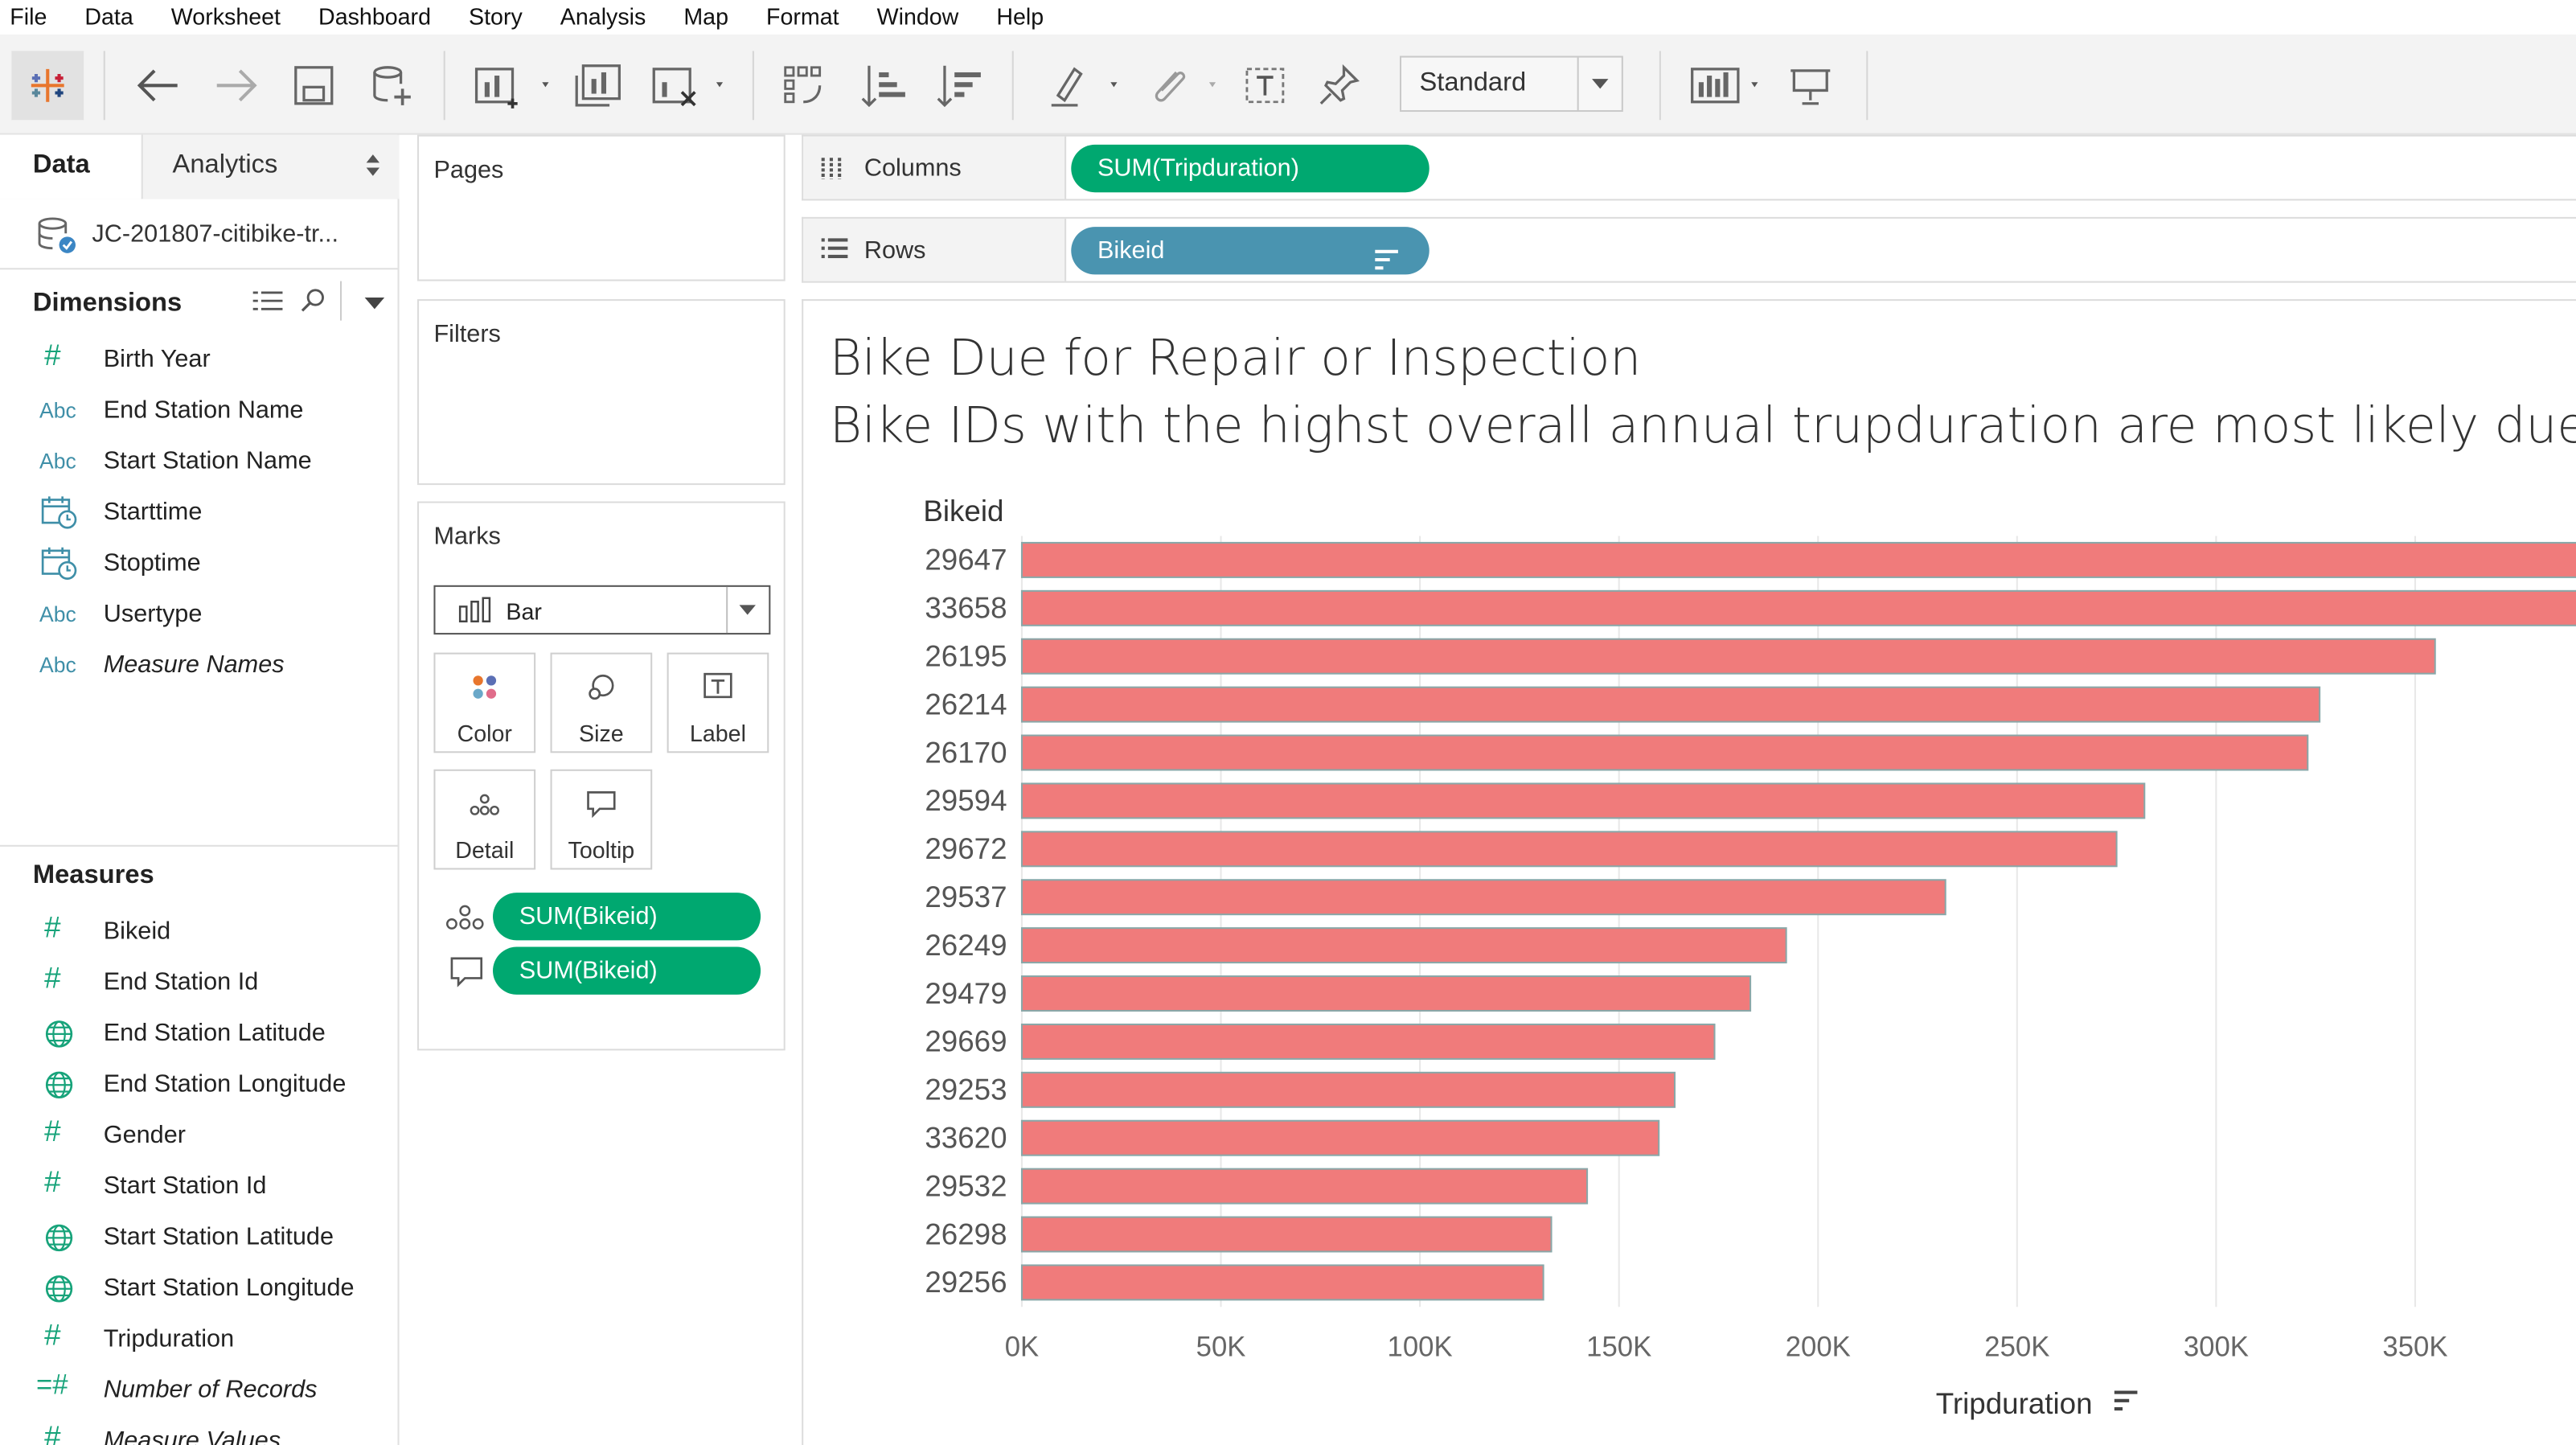 This screenshot has height=1445, width=2576. What do you see at coordinates (601, 819) in the screenshot?
I see `tooltip-button: Tooltip` at bounding box center [601, 819].